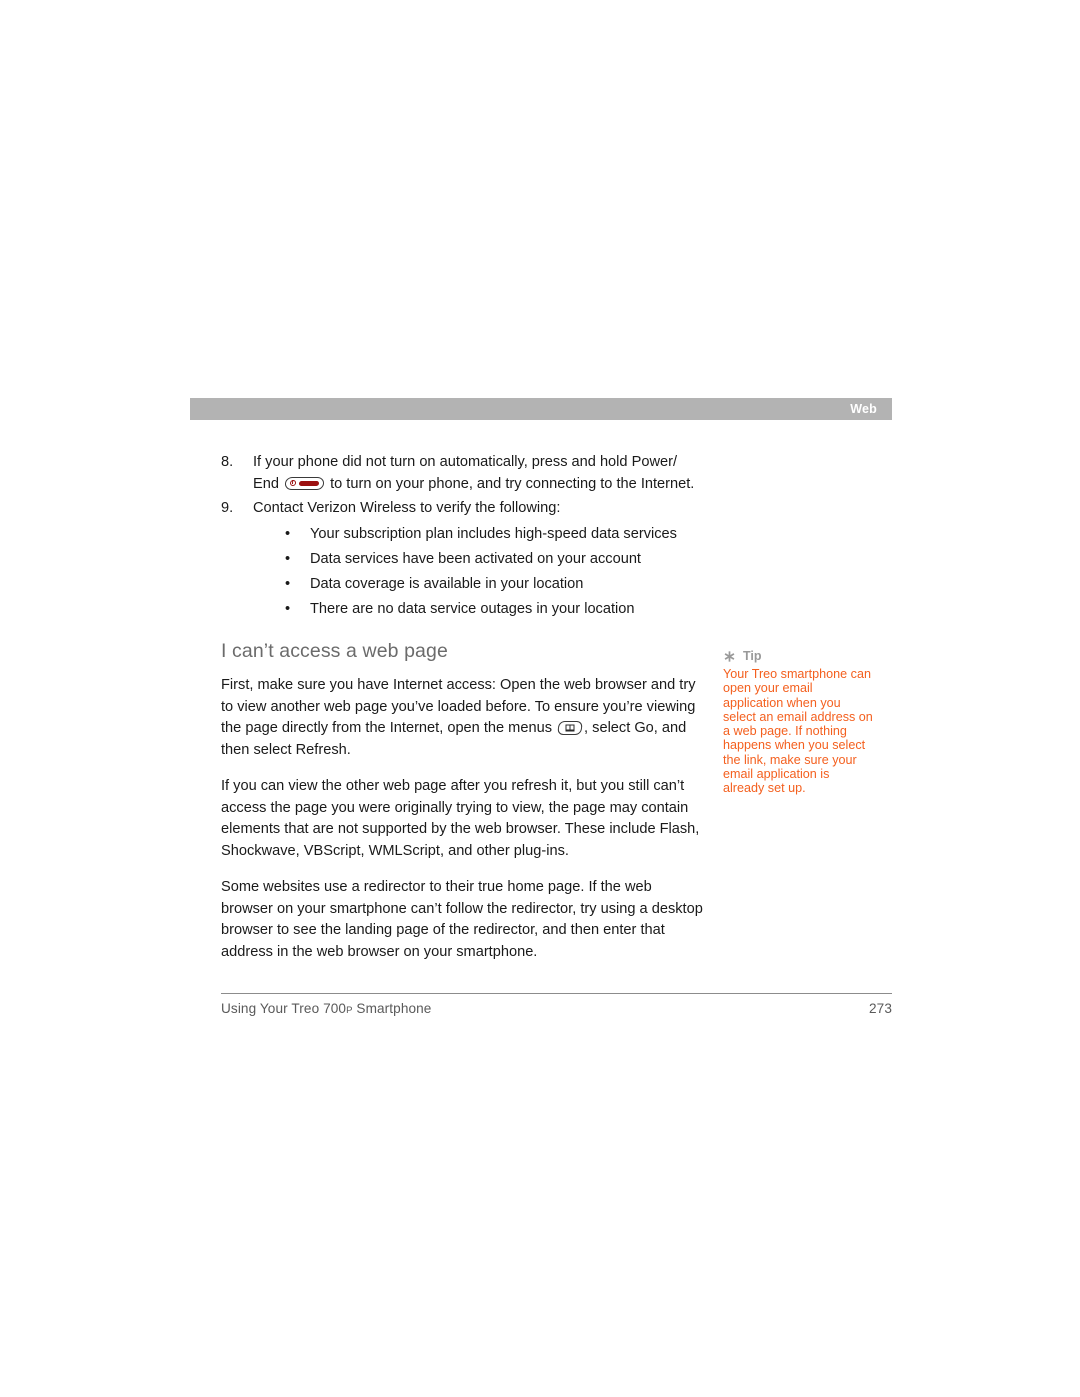 The width and height of the screenshot is (1080, 1397). I want to click on step-number: 8., so click(227, 462).